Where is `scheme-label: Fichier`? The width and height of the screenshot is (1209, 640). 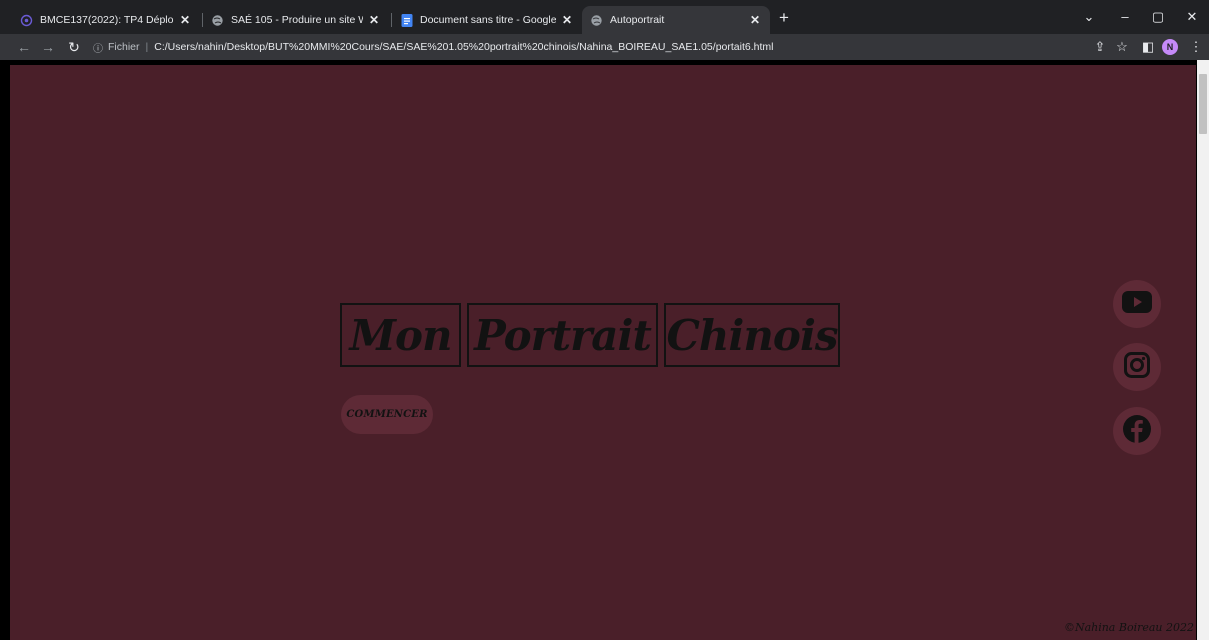
scheme-label: Fichier is located at coordinates (124, 47).